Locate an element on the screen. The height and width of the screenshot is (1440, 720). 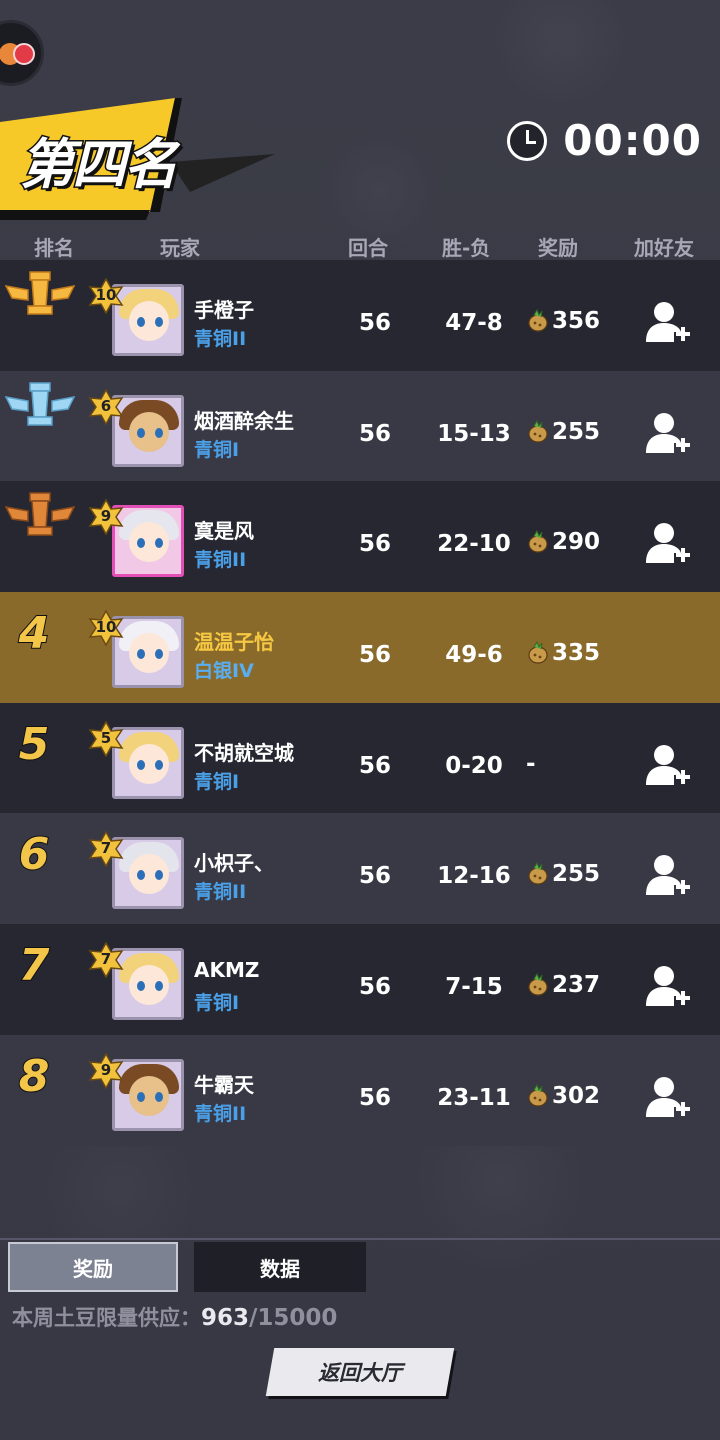
level-number: 10 is located at coordinates (106, 627).